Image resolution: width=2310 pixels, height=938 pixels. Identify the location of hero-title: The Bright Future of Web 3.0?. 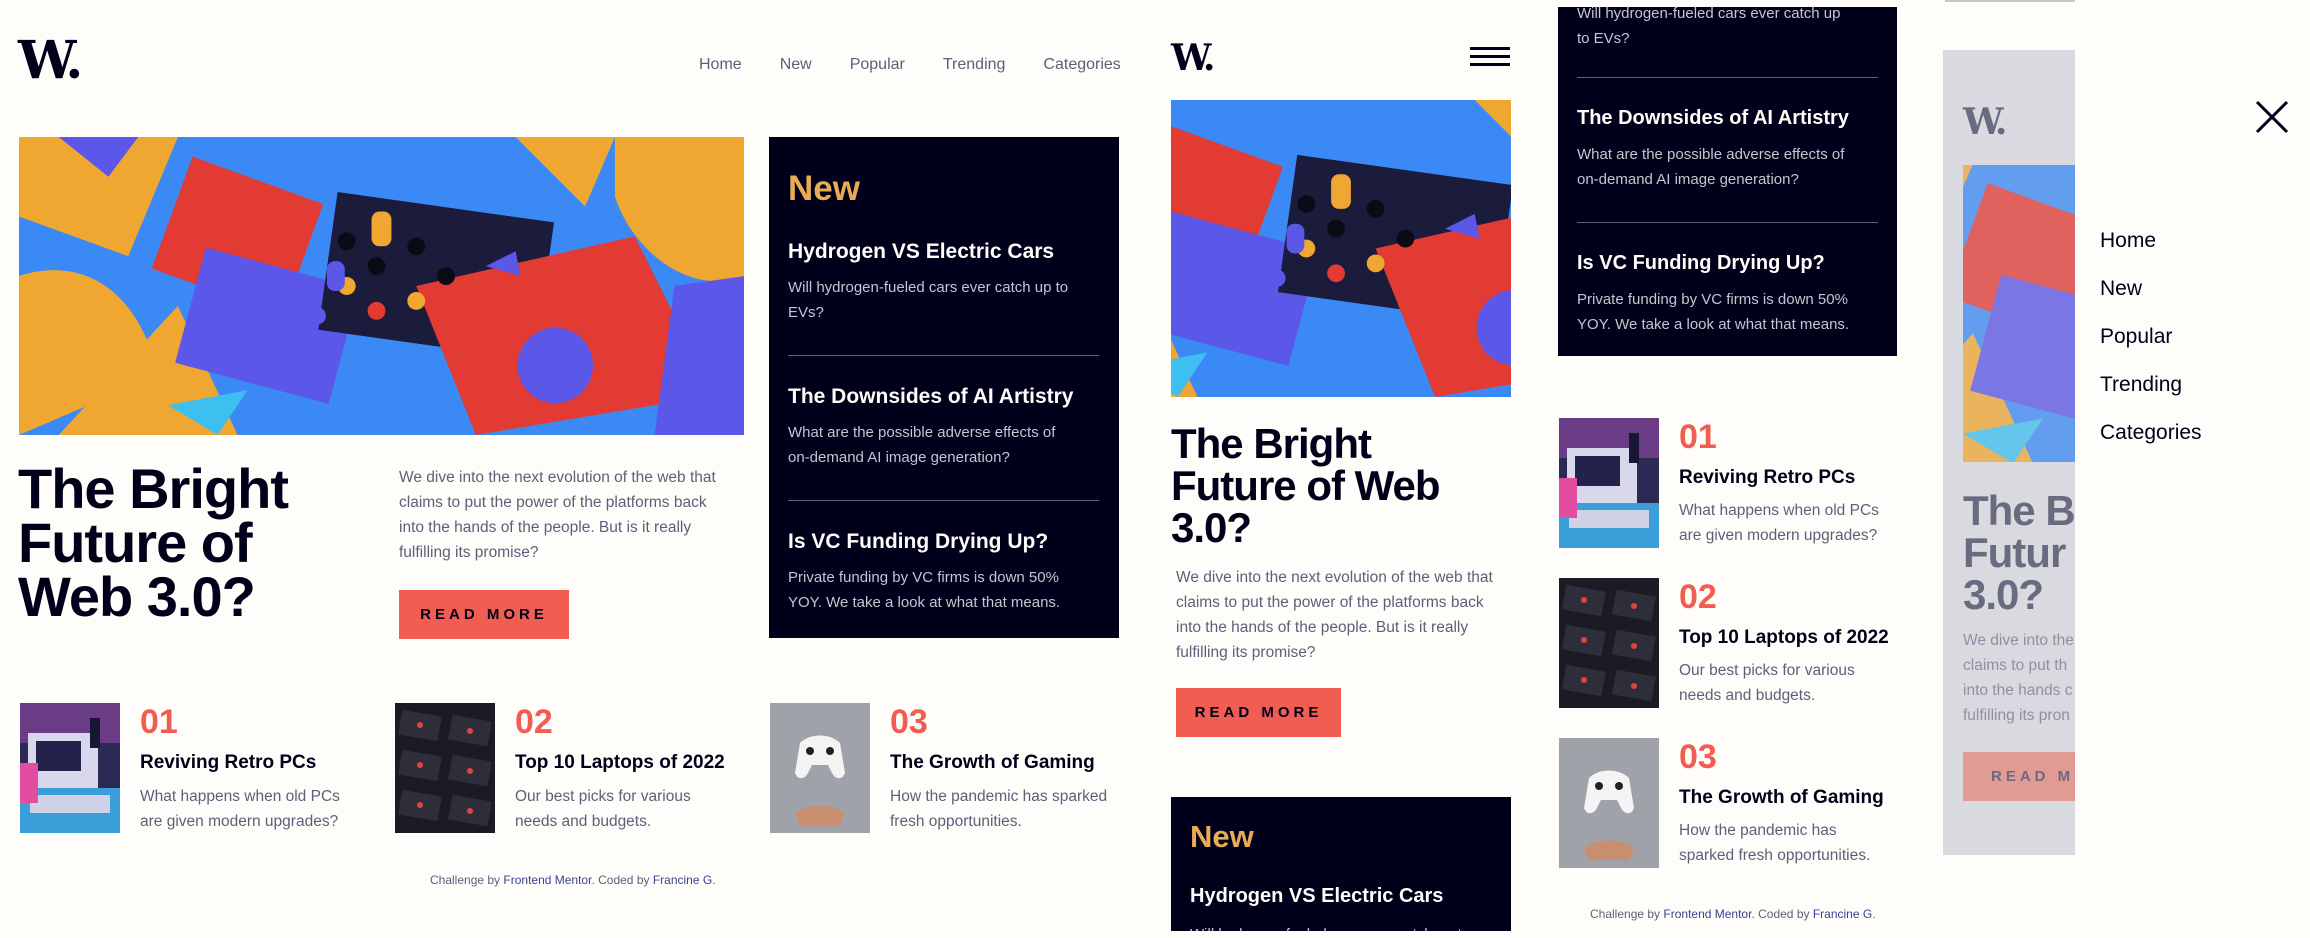
(1306, 485).